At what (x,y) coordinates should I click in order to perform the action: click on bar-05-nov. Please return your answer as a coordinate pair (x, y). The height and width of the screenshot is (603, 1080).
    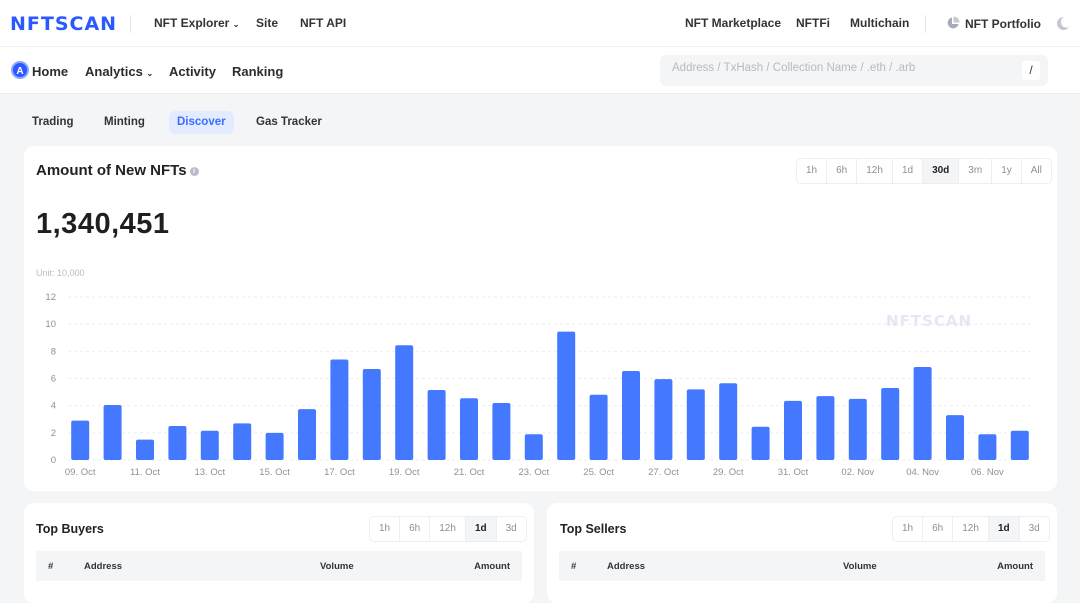
    Looking at the image, I should click on (955, 437).